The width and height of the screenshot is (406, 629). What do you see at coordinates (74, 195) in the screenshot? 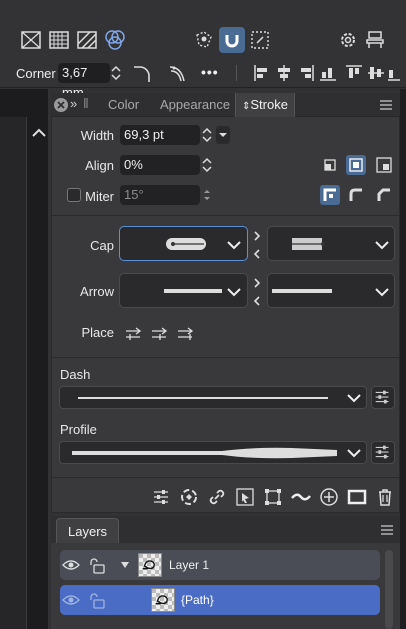
I see `miter-checkbox` at bounding box center [74, 195].